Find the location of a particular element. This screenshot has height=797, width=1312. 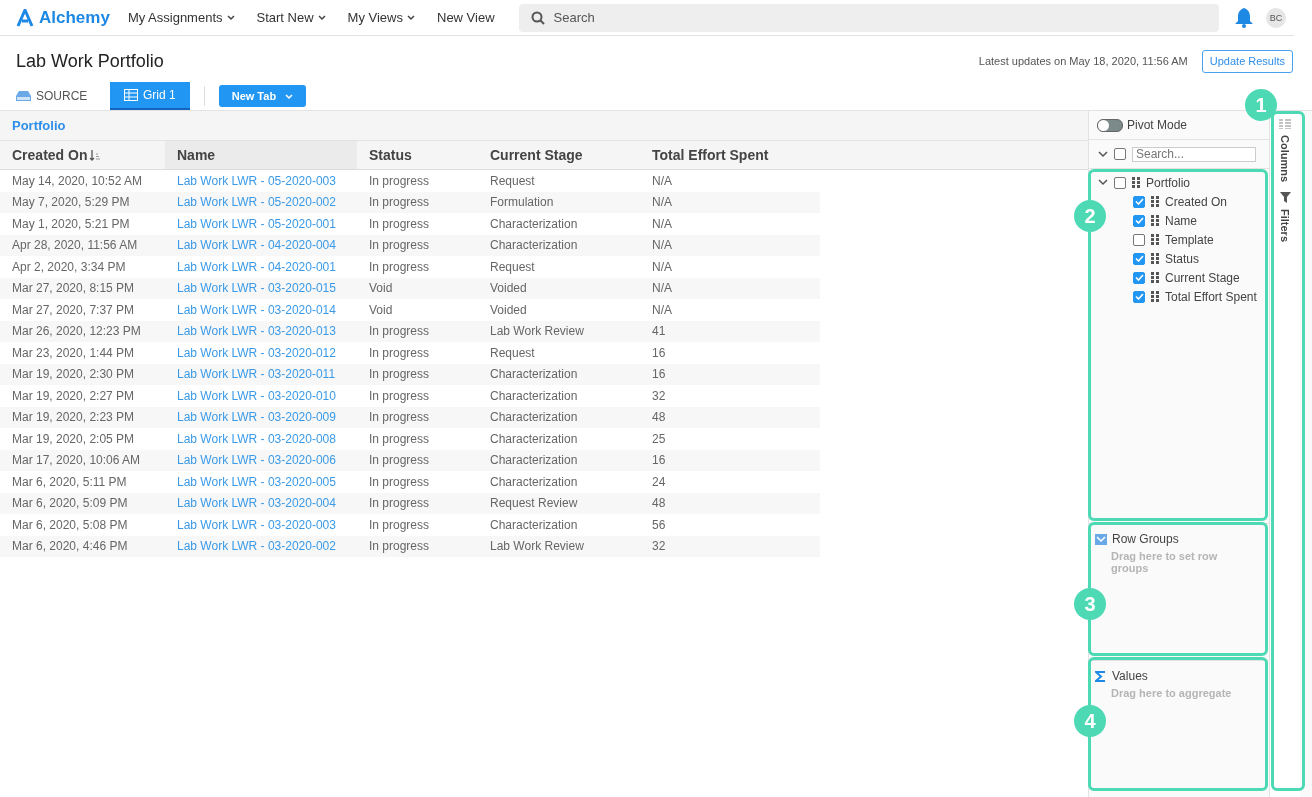

menu-button: Start New is located at coordinates (291, 17).